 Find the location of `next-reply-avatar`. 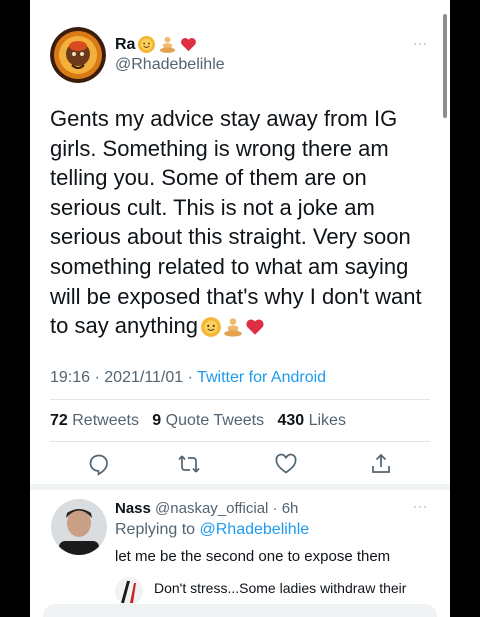

next-reply-avatar is located at coordinates (129, 591).